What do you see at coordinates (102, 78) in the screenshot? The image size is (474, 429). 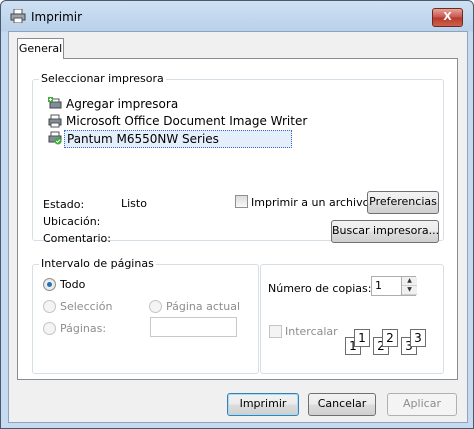 I see `printer-group-label: Seleccionar impresora` at bounding box center [102, 78].